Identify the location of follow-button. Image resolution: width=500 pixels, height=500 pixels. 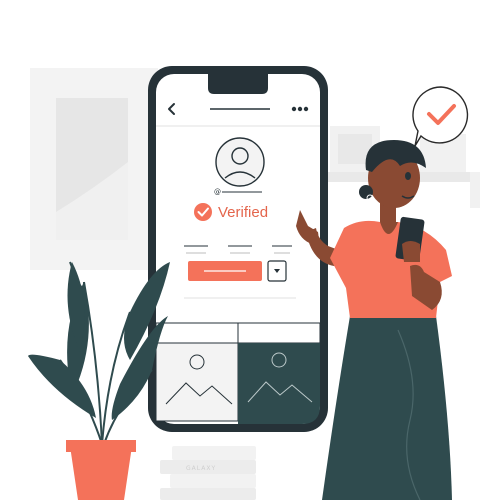
(225, 271).